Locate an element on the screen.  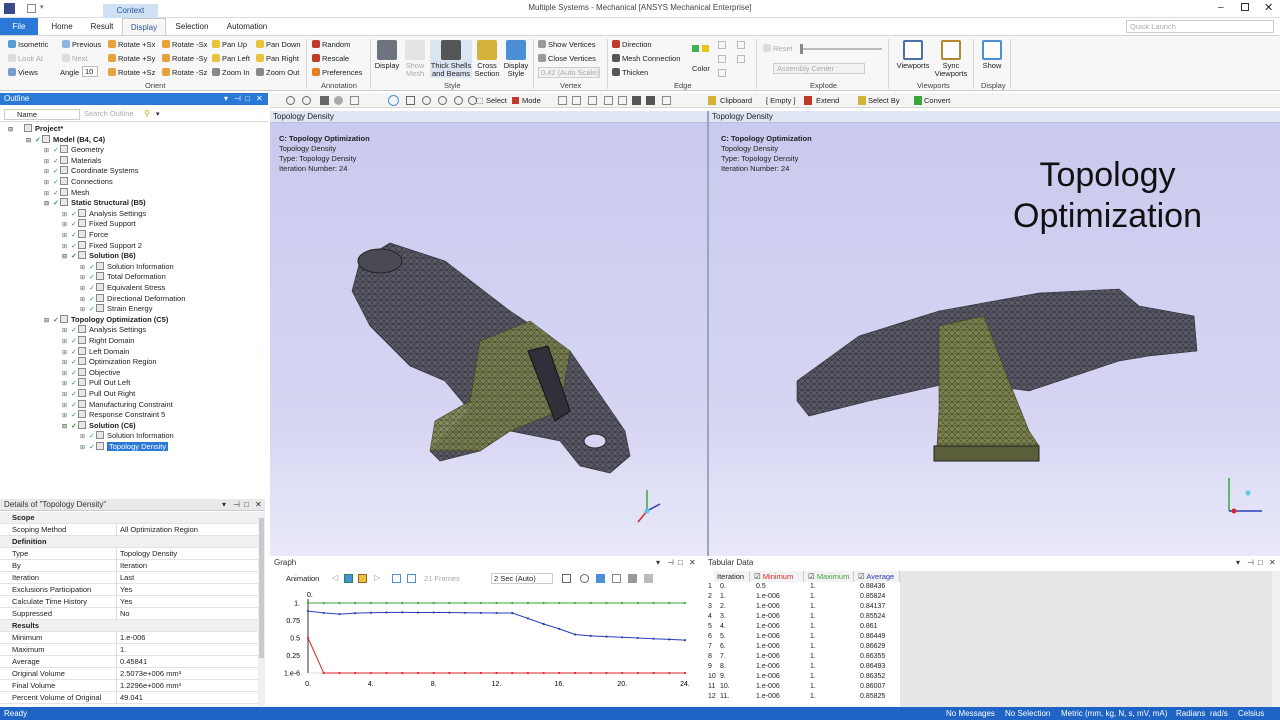
select-element-icon is located at coordinates (636, 100).